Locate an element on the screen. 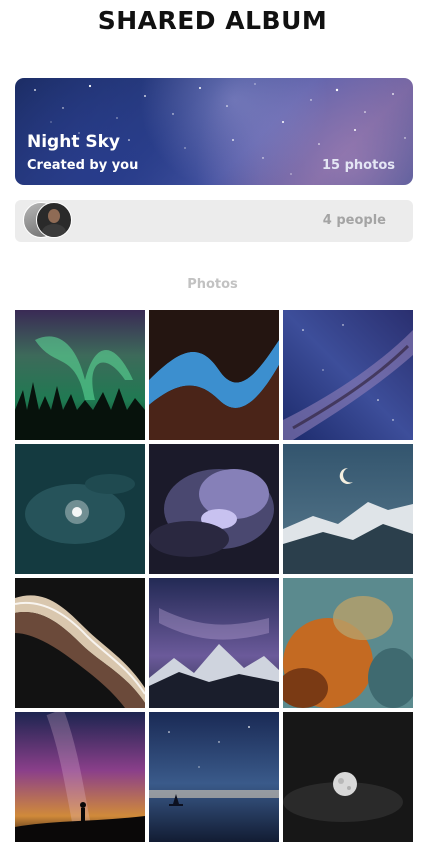 Image resolution: width=425 pixels, height=842 pixels. photo-tile-nebula is located at coordinates (348, 643).